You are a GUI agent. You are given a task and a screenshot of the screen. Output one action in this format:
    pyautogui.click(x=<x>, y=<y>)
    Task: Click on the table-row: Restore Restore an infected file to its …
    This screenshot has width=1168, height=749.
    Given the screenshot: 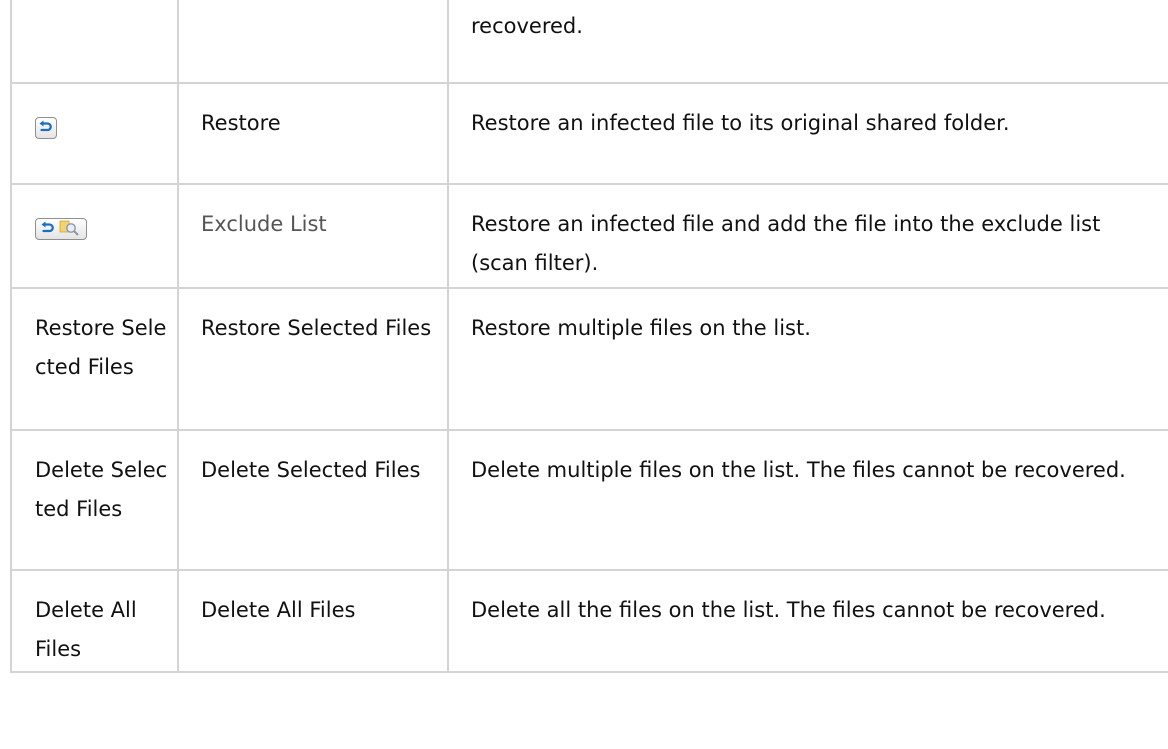 What is the action you would take?
    pyautogui.click(x=589, y=133)
    